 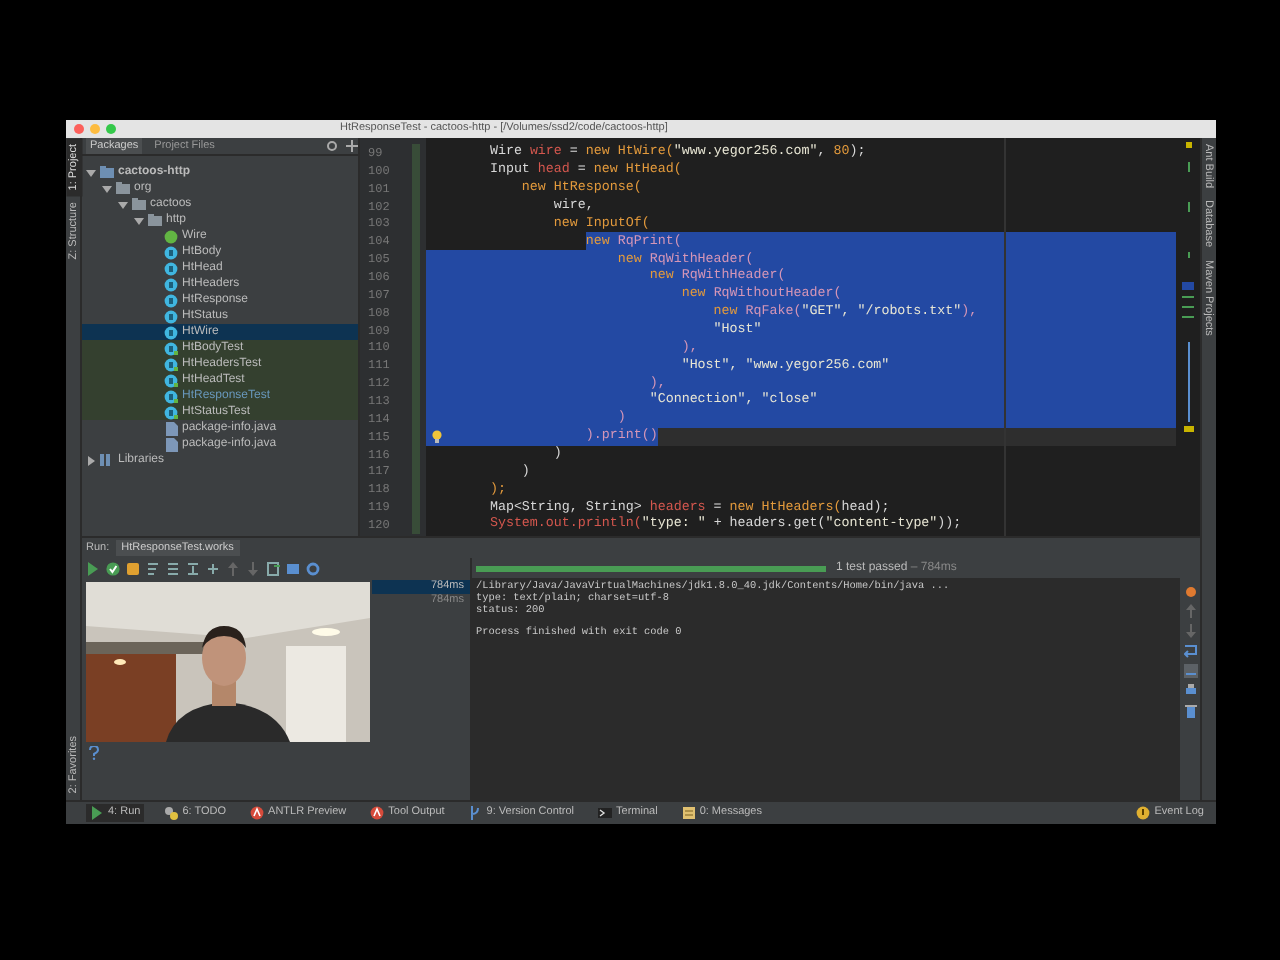 I want to click on sort-duration-icon, so click(x=173, y=569).